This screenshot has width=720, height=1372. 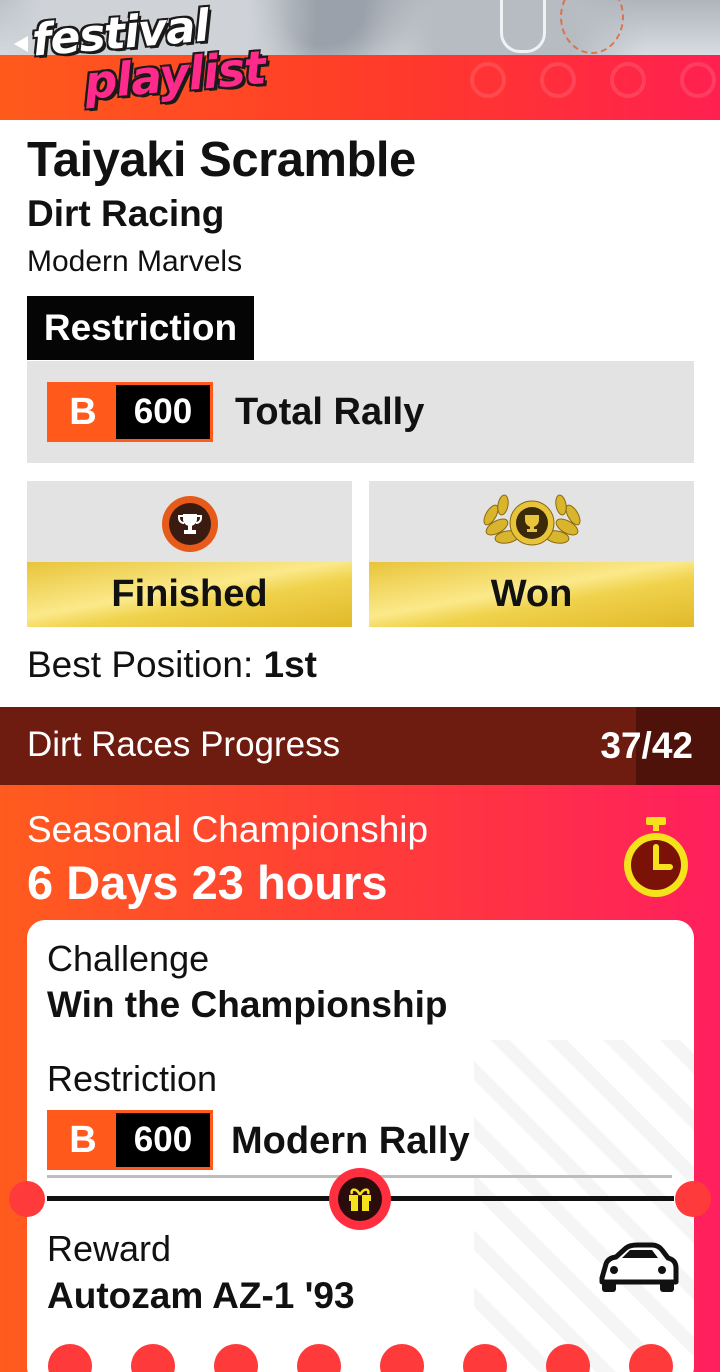 What do you see at coordinates (639, 1267) in the screenshot?
I see `car-icon` at bounding box center [639, 1267].